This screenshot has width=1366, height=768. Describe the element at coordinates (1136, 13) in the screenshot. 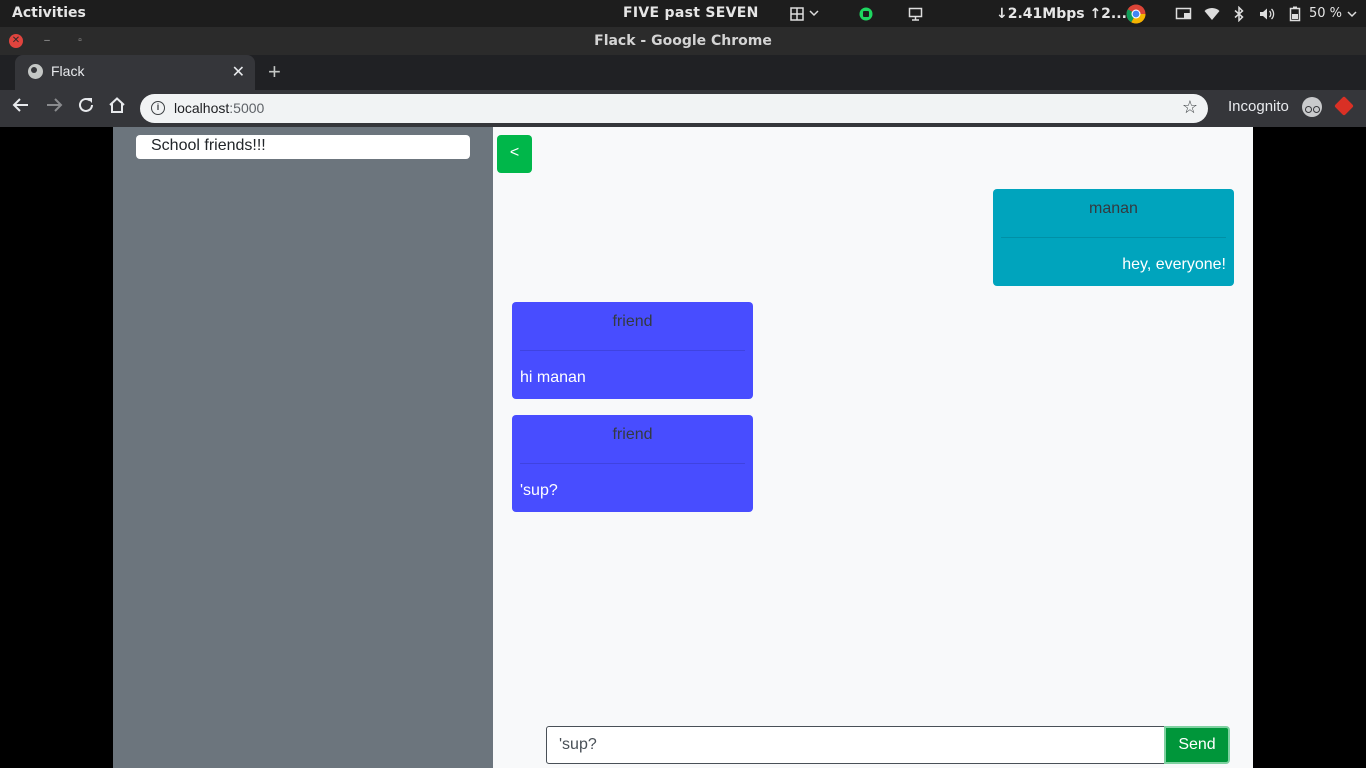

I see `chrome-icon` at that location.